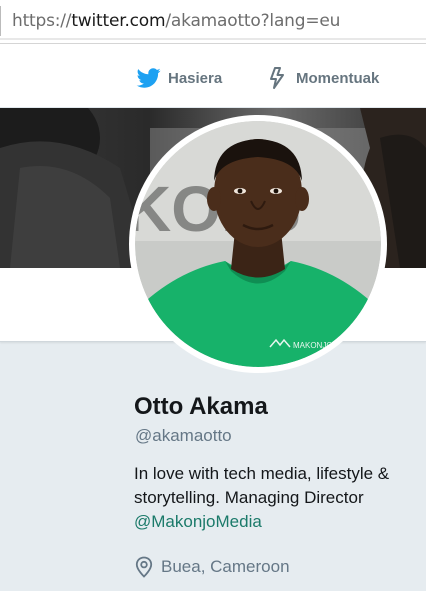 The width and height of the screenshot is (426, 591). I want to click on profile-name: Otto Akama, so click(201, 406).